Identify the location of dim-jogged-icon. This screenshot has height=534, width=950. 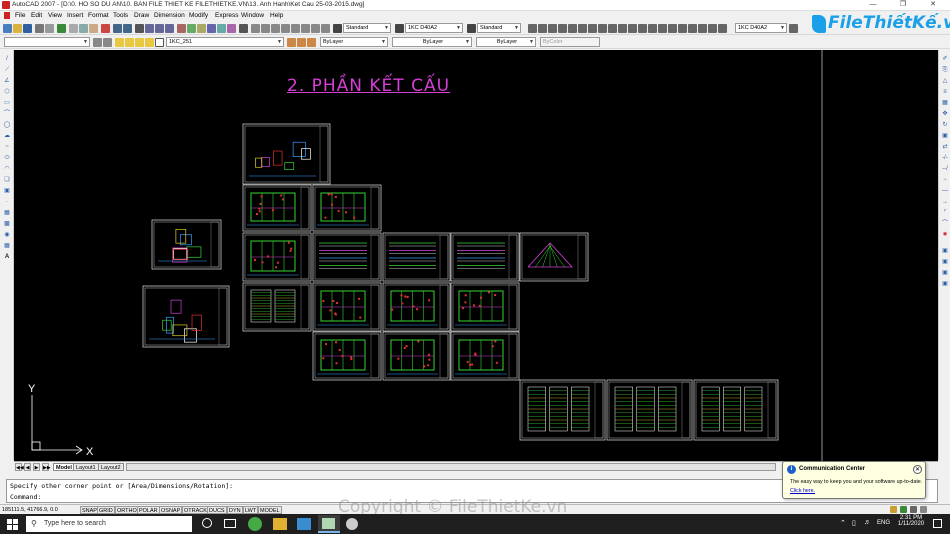
(582, 28).